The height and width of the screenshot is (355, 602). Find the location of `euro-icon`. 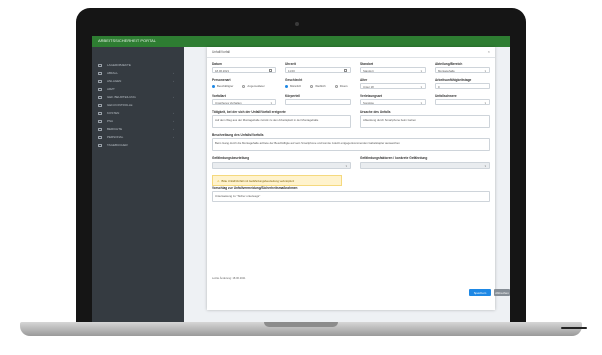

euro-icon is located at coordinates (100, 113).